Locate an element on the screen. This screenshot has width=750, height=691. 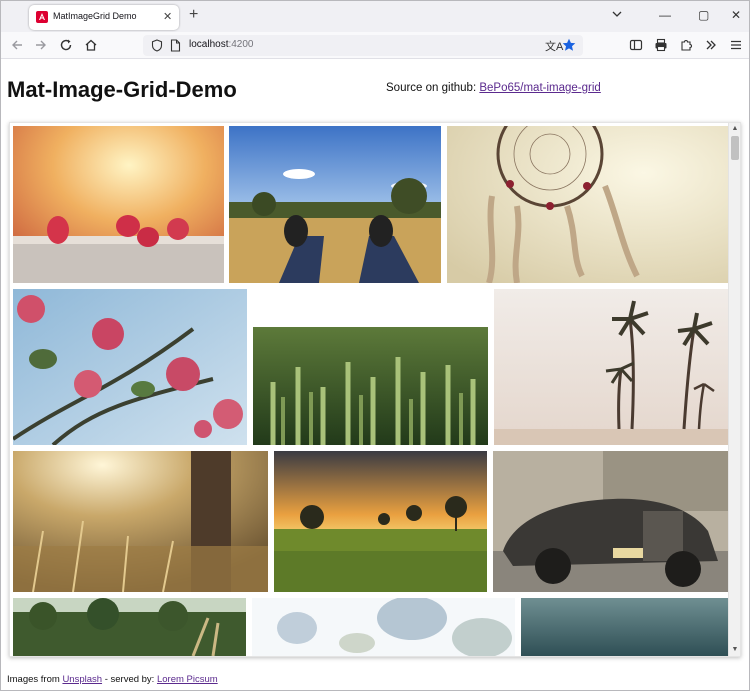
maximize-icon: ▢ is located at coordinates (703, 15).